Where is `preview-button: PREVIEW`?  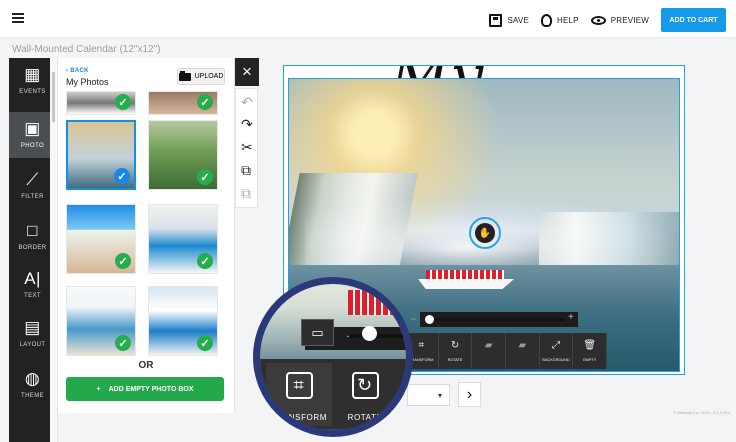 preview-button: PREVIEW is located at coordinates (619, 20).